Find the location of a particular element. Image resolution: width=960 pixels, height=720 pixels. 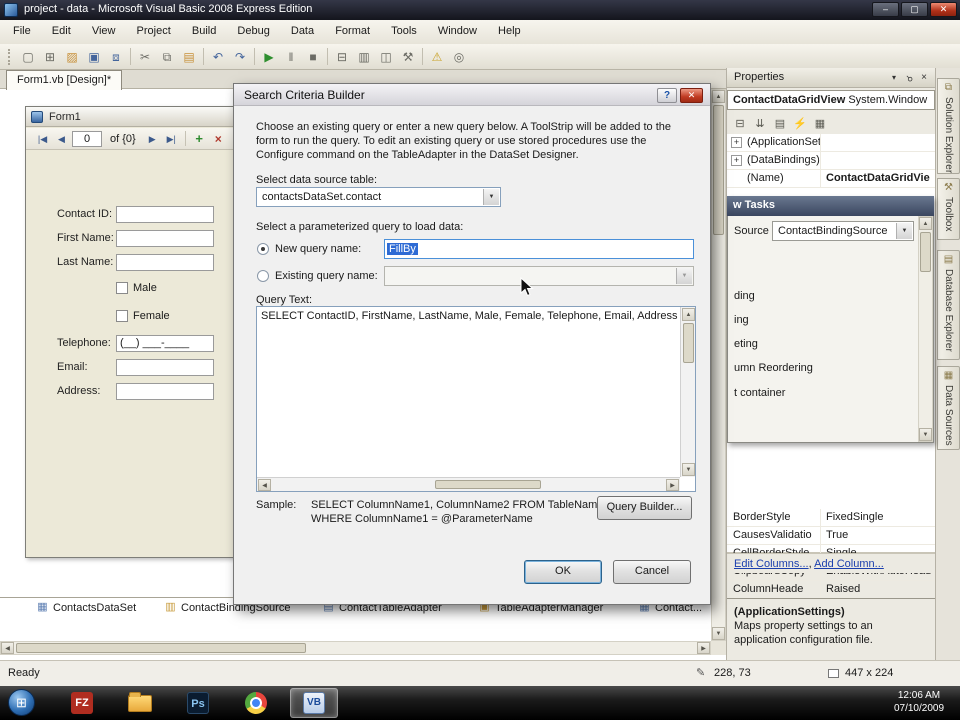

contact-id-field is located at coordinates (165, 214).